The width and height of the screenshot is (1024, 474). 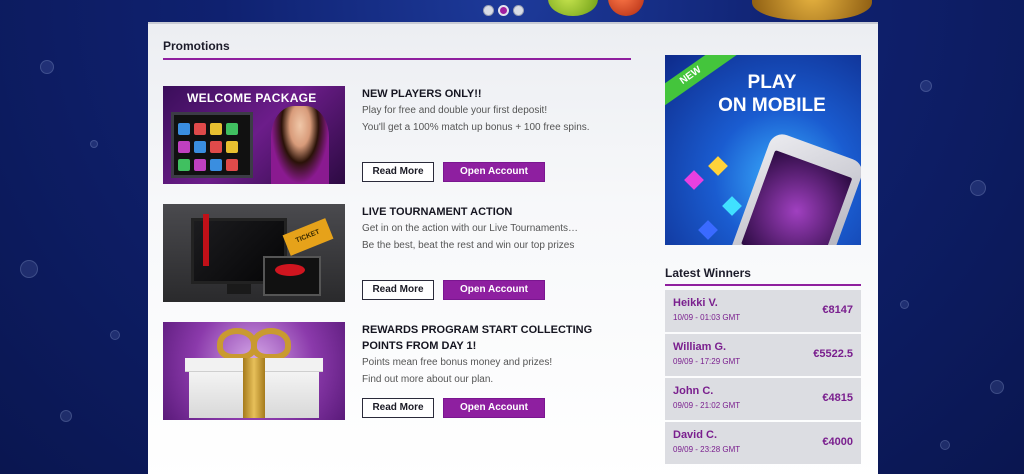 I want to click on winner-row: William G. 09/09 - 17:29 GMT €5522.5, so click(x=763, y=355).